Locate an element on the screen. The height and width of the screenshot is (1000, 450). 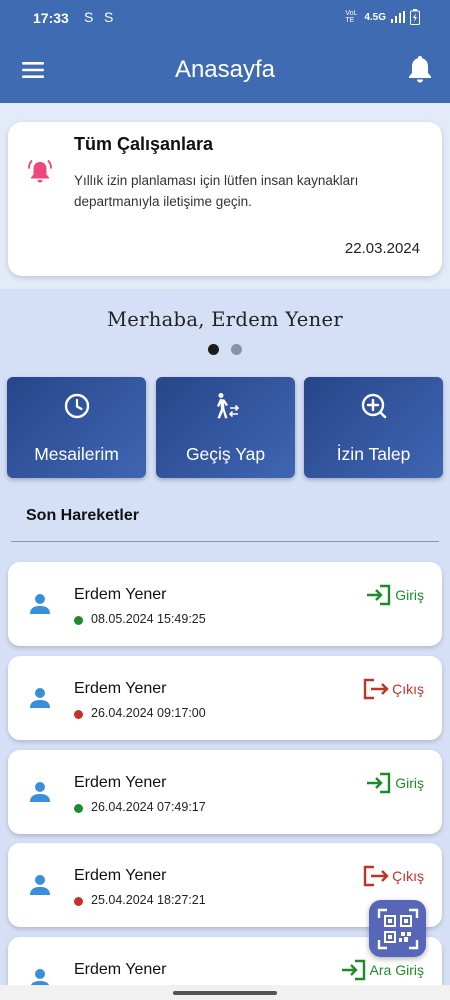
app-bar: Anasayfa is located at coordinates (225, 69).